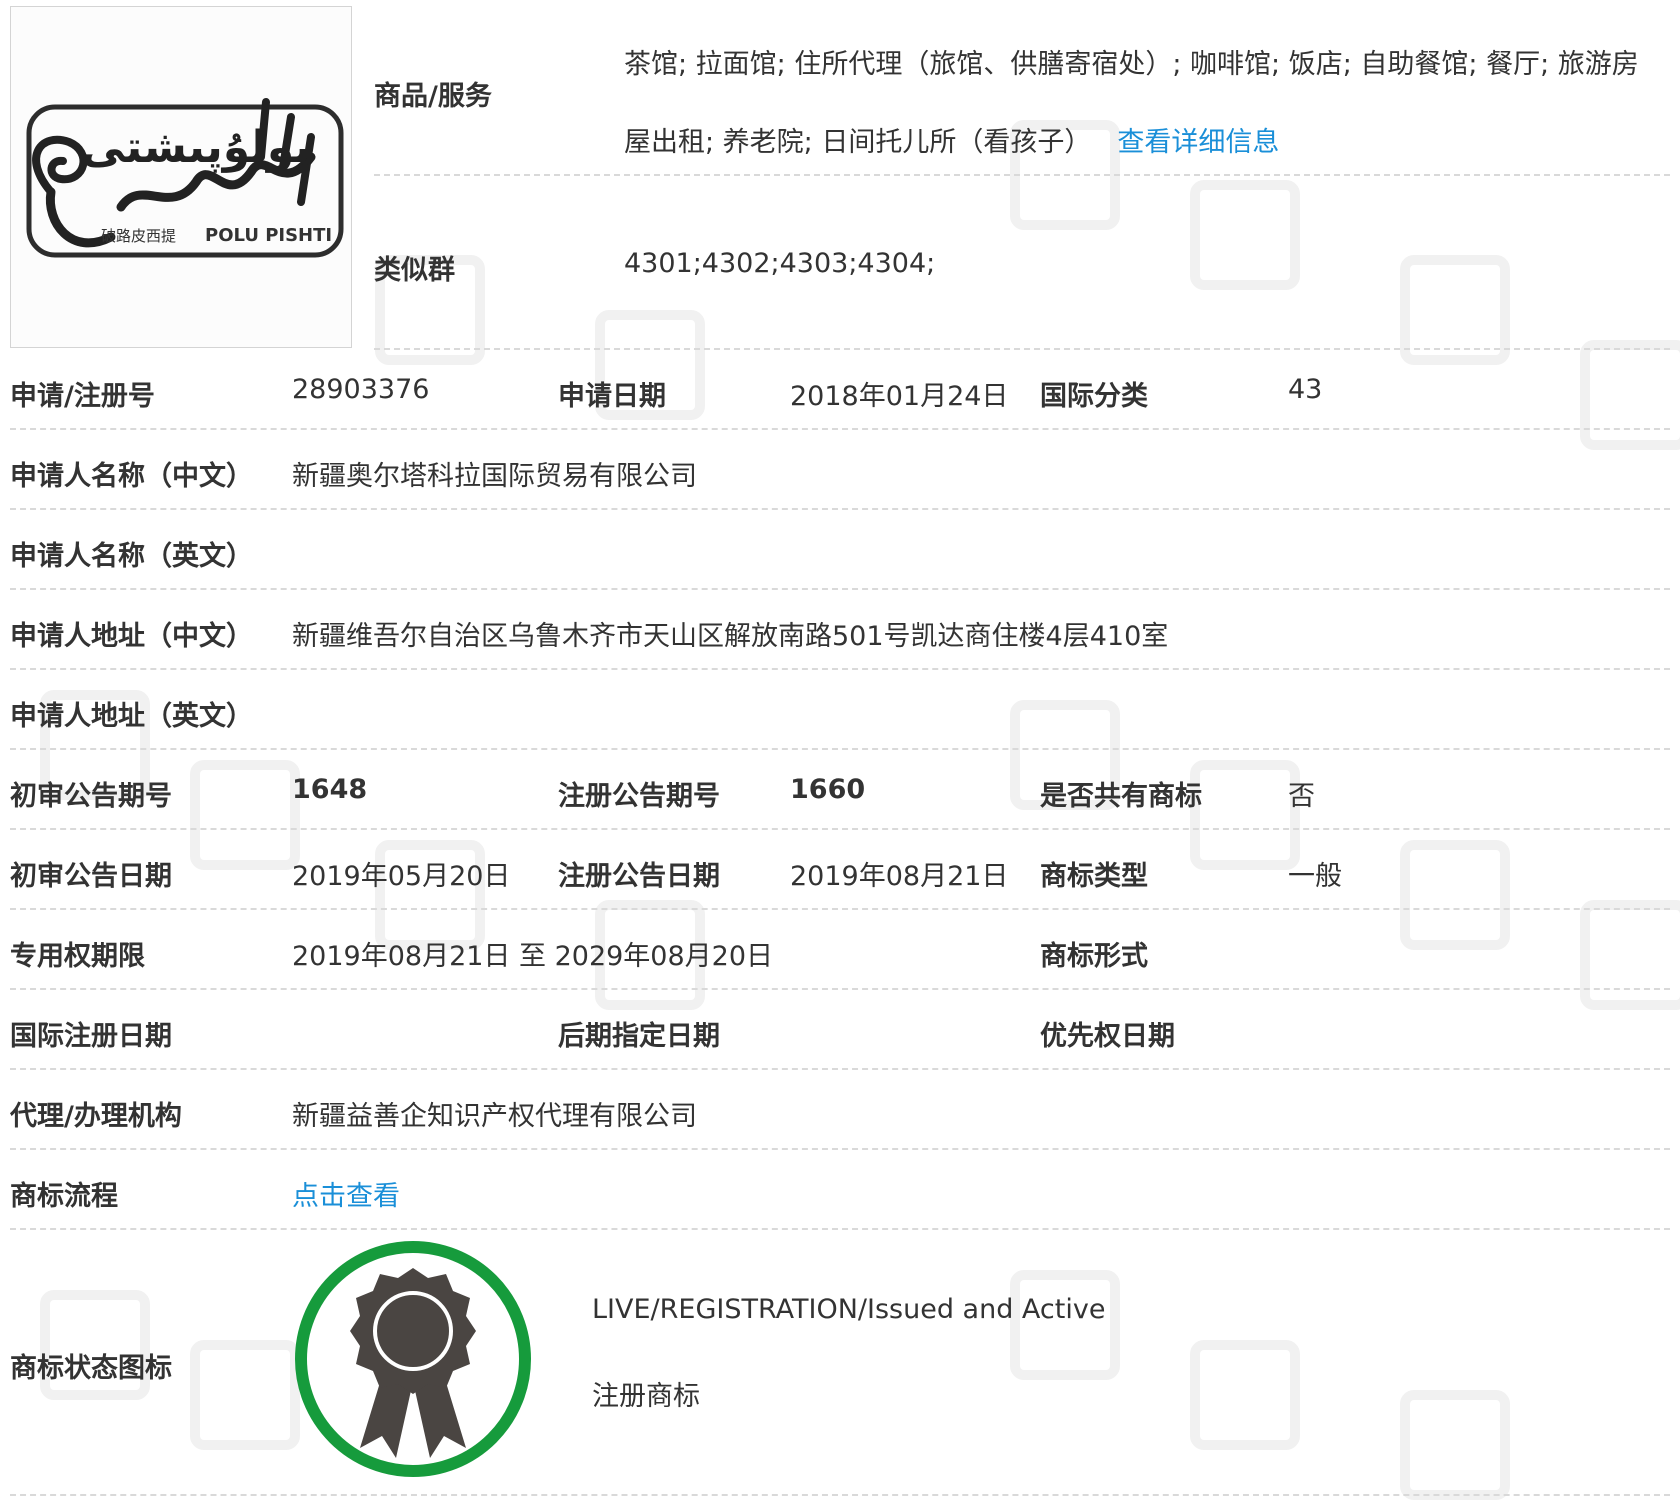 The height and width of the screenshot is (1500, 1680). Describe the element at coordinates (612, 396) in the screenshot. I see `app-date-label: 申请日期` at that location.